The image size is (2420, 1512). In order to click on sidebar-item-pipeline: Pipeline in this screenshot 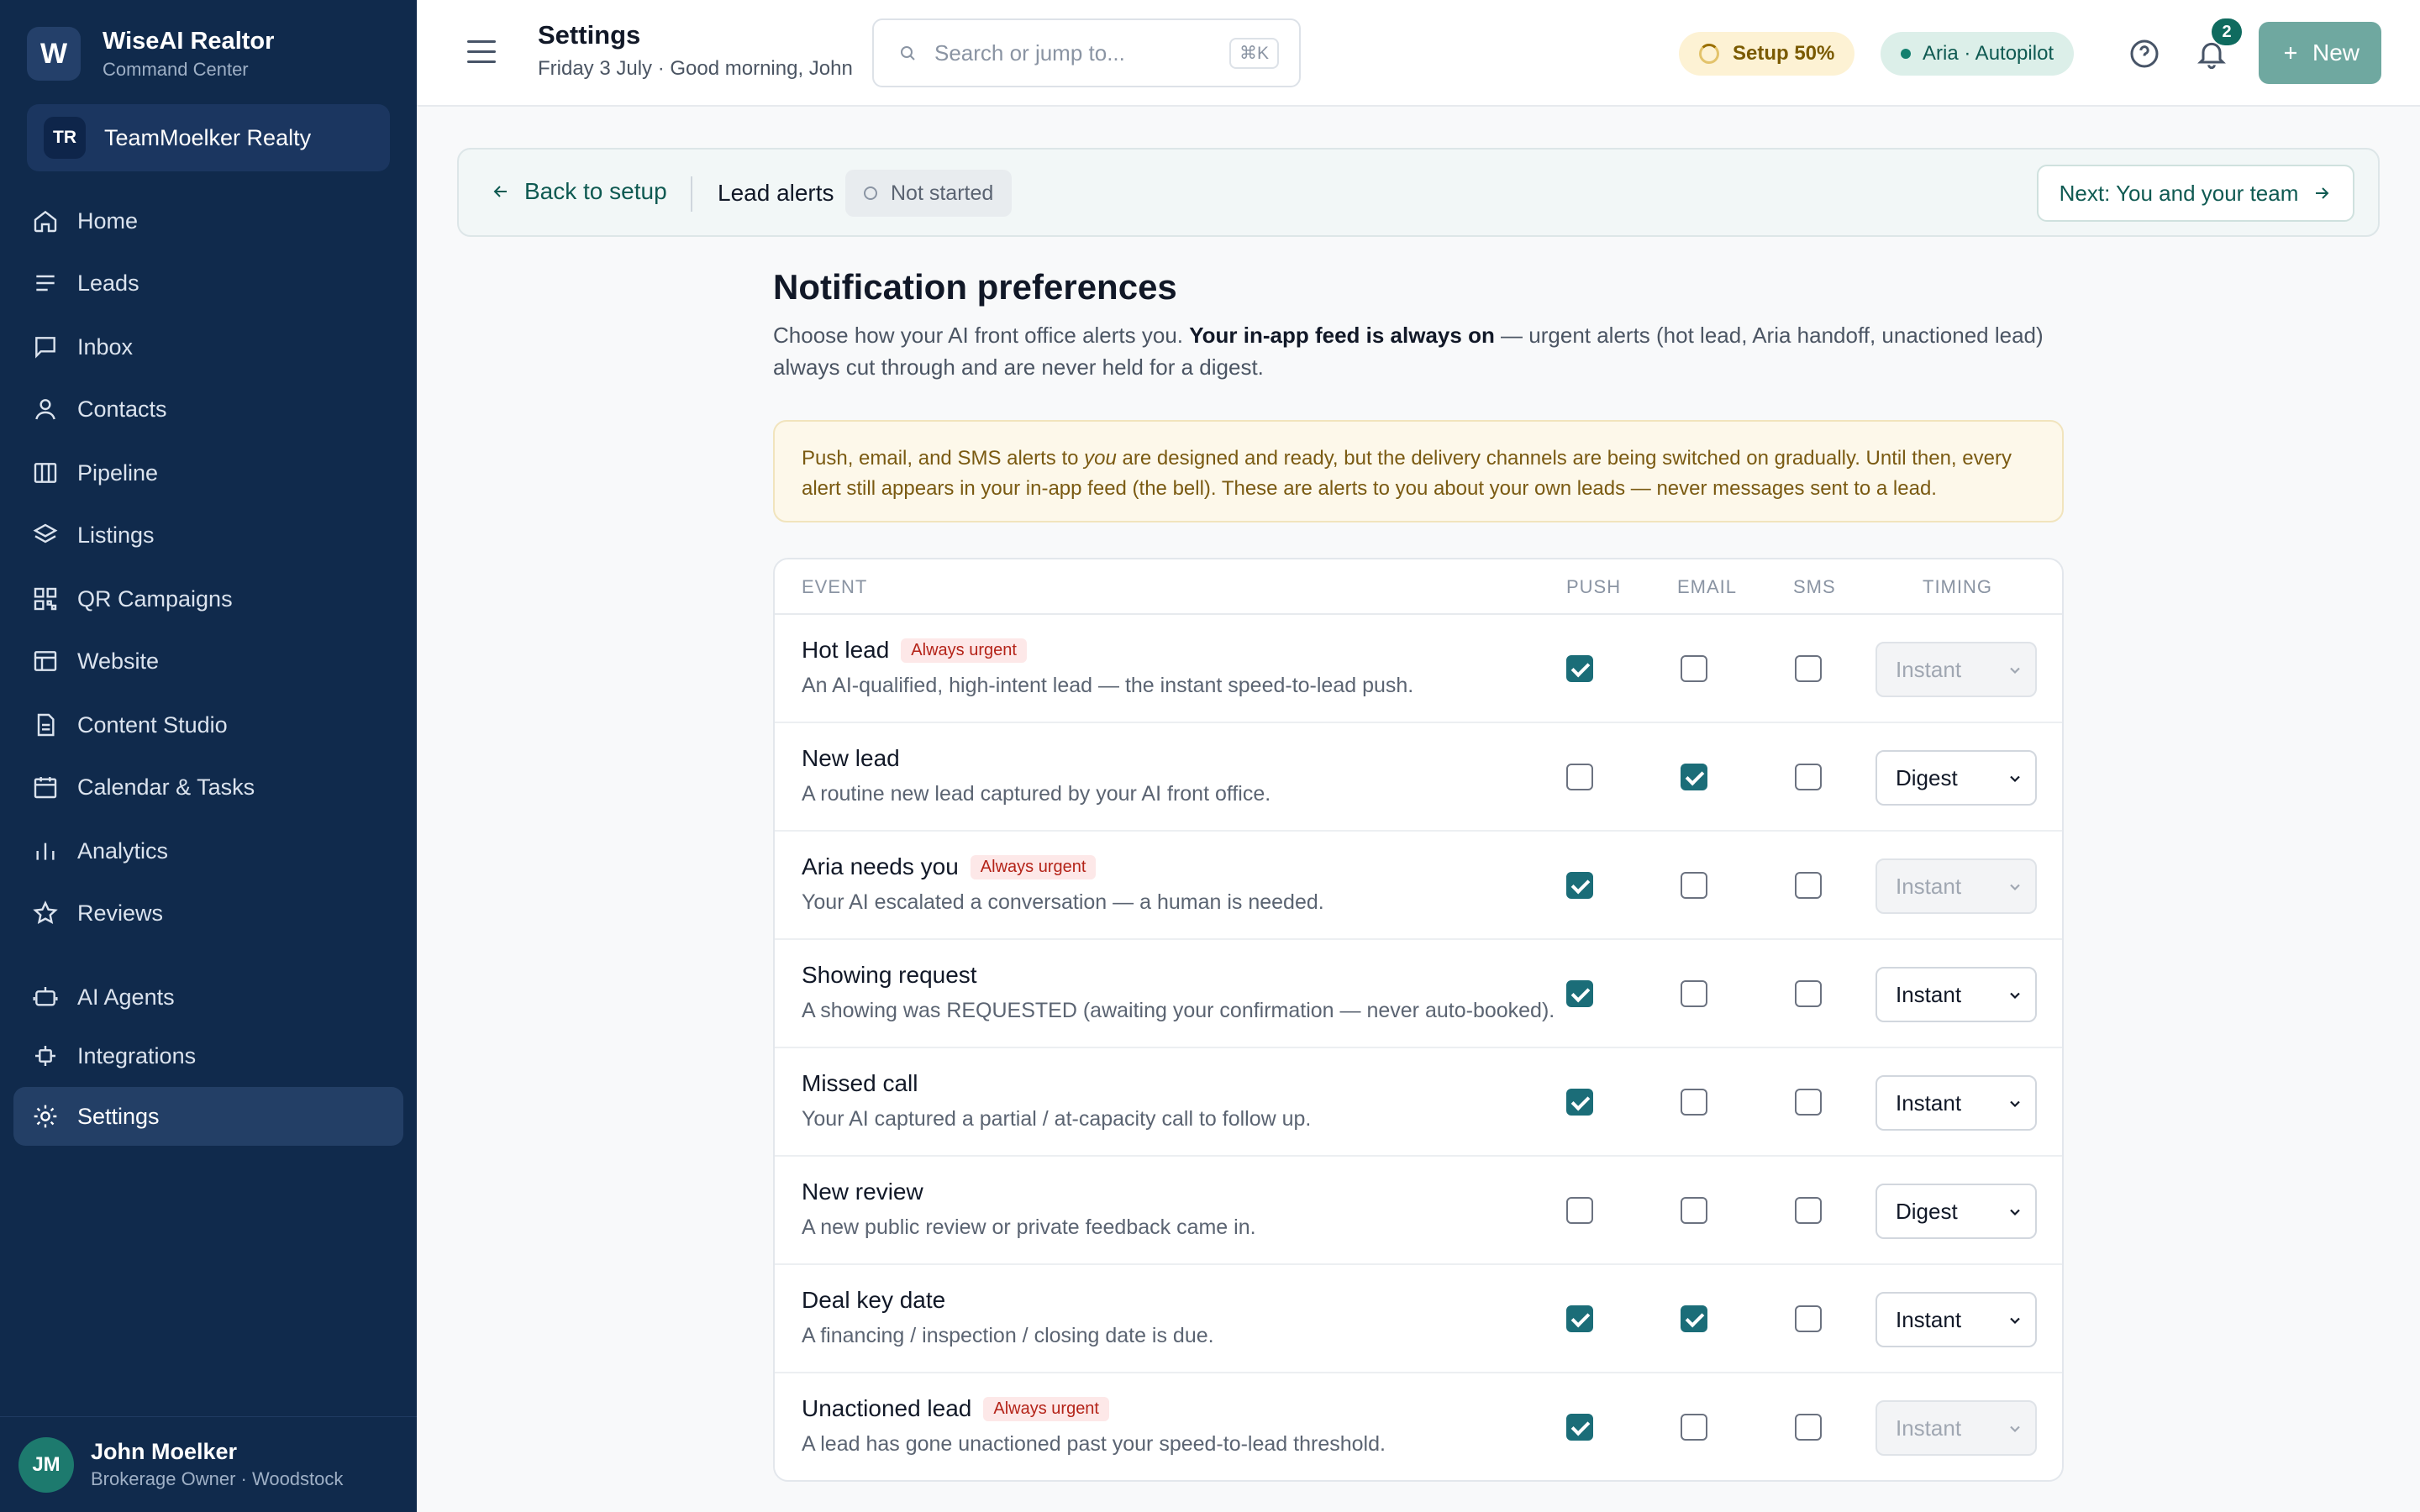, I will do `click(208, 473)`.